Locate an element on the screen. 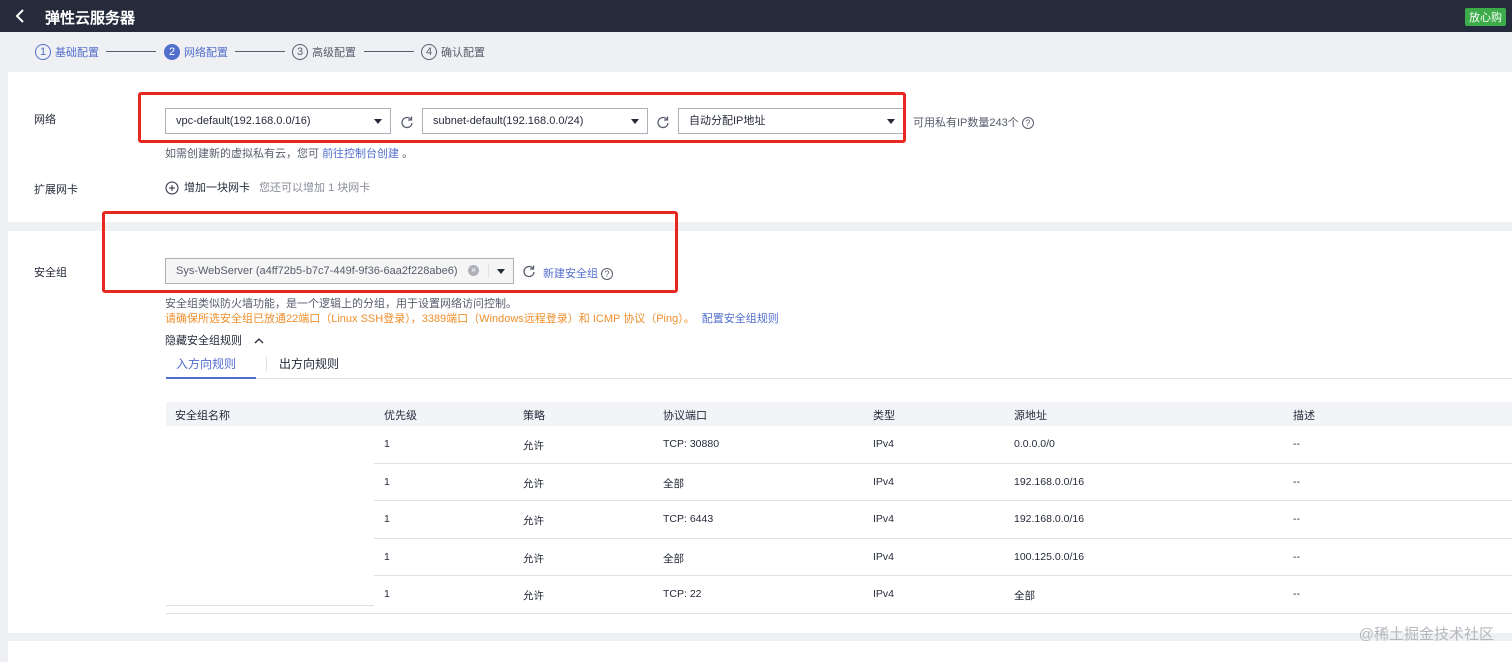 This screenshot has height=662, width=1512. col-header-source: 源地址 is located at coordinates (1030, 416).